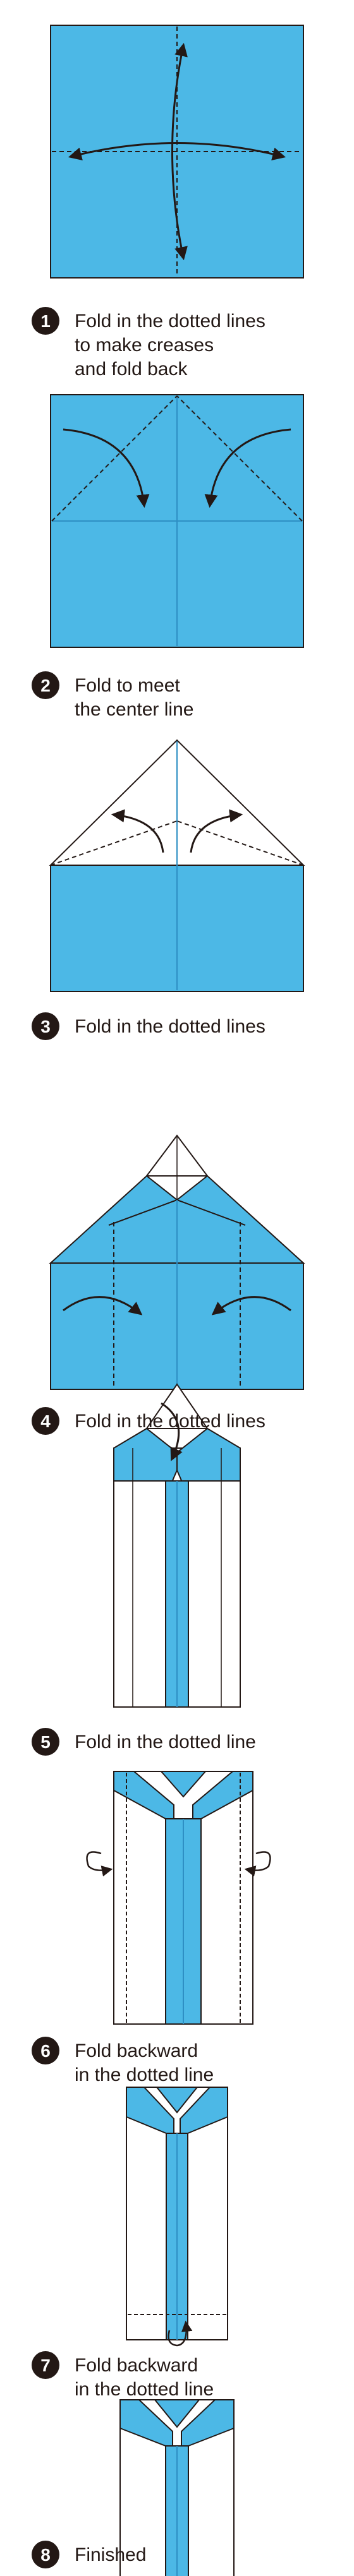  What do you see at coordinates (110, 2554) in the screenshot?
I see `step-instruction-line: Finished` at bounding box center [110, 2554].